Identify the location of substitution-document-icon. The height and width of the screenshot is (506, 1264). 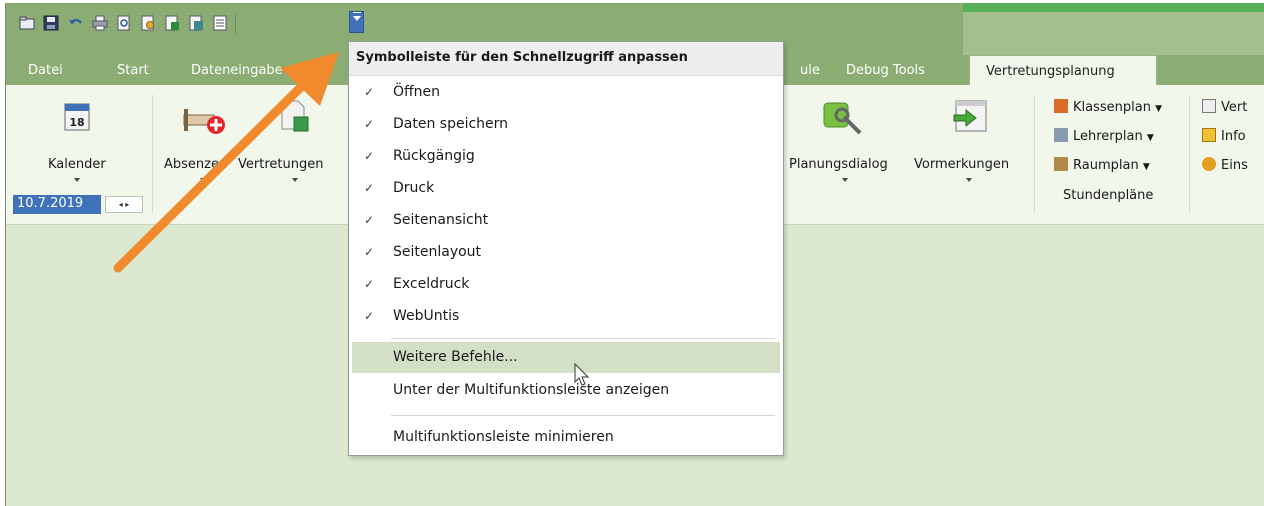
(296, 119).